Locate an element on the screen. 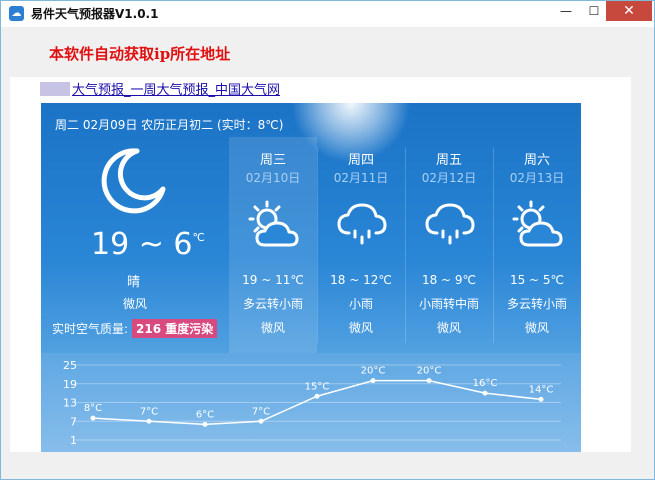 The image size is (655, 480). day-temp: 18 ~ 12℃ is located at coordinates (361, 280).